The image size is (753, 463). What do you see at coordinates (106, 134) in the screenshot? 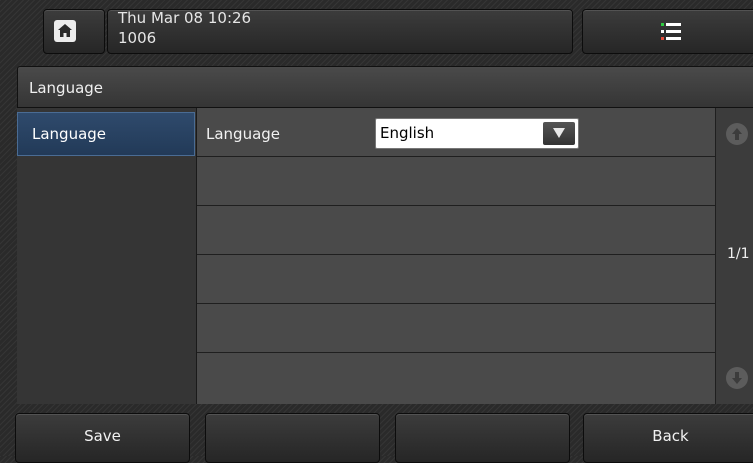
I see `sidebar-item-language: Language` at bounding box center [106, 134].